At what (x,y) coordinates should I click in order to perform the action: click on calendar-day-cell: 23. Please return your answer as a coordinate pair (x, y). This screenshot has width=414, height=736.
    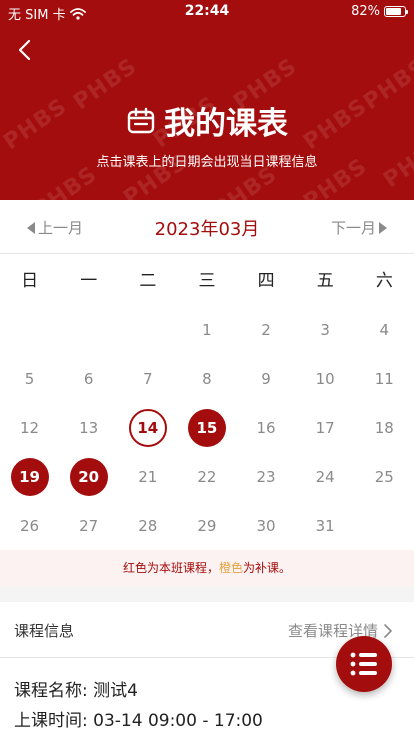
    Looking at the image, I should click on (266, 476).